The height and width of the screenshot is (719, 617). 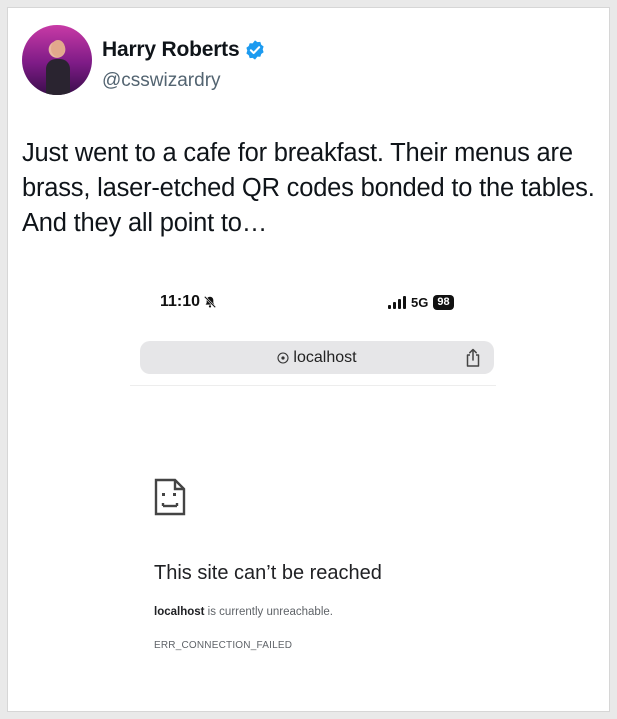 What do you see at coordinates (223, 645) in the screenshot?
I see `error-code: ERR_CONNECTION_FAILED` at bounding box center [223, 645].